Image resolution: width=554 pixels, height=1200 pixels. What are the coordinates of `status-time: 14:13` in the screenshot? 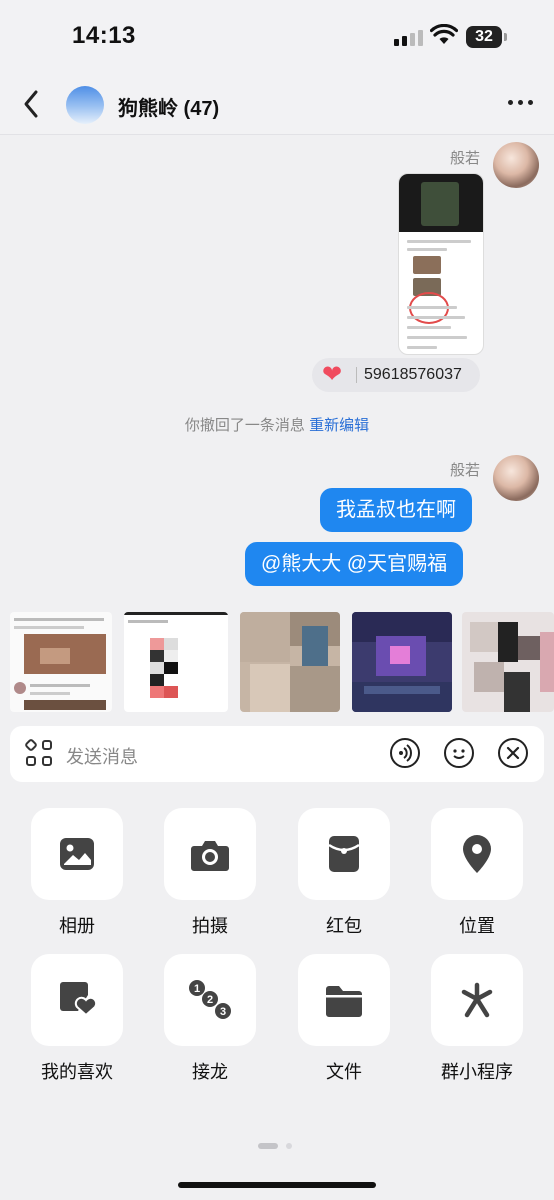 It's located at (104, 35).